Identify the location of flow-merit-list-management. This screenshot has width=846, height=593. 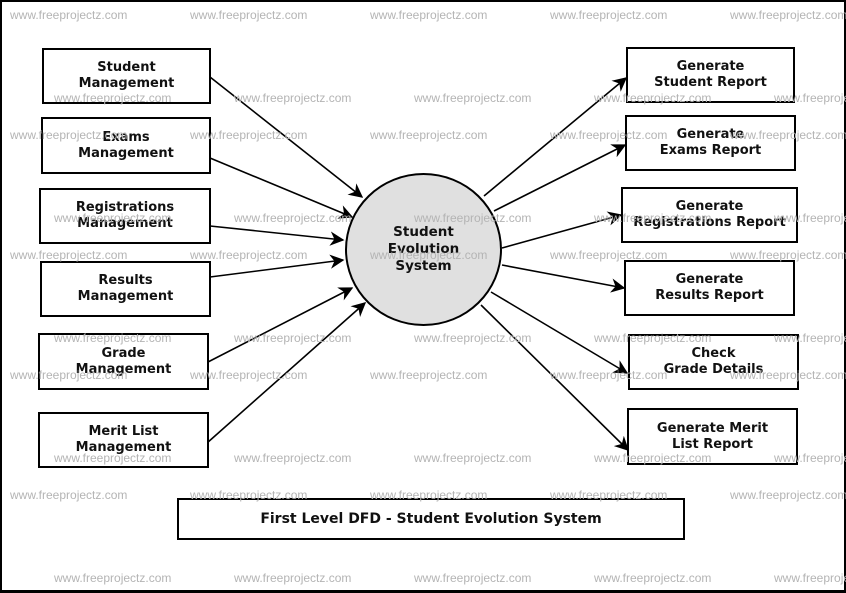
(286, 373).